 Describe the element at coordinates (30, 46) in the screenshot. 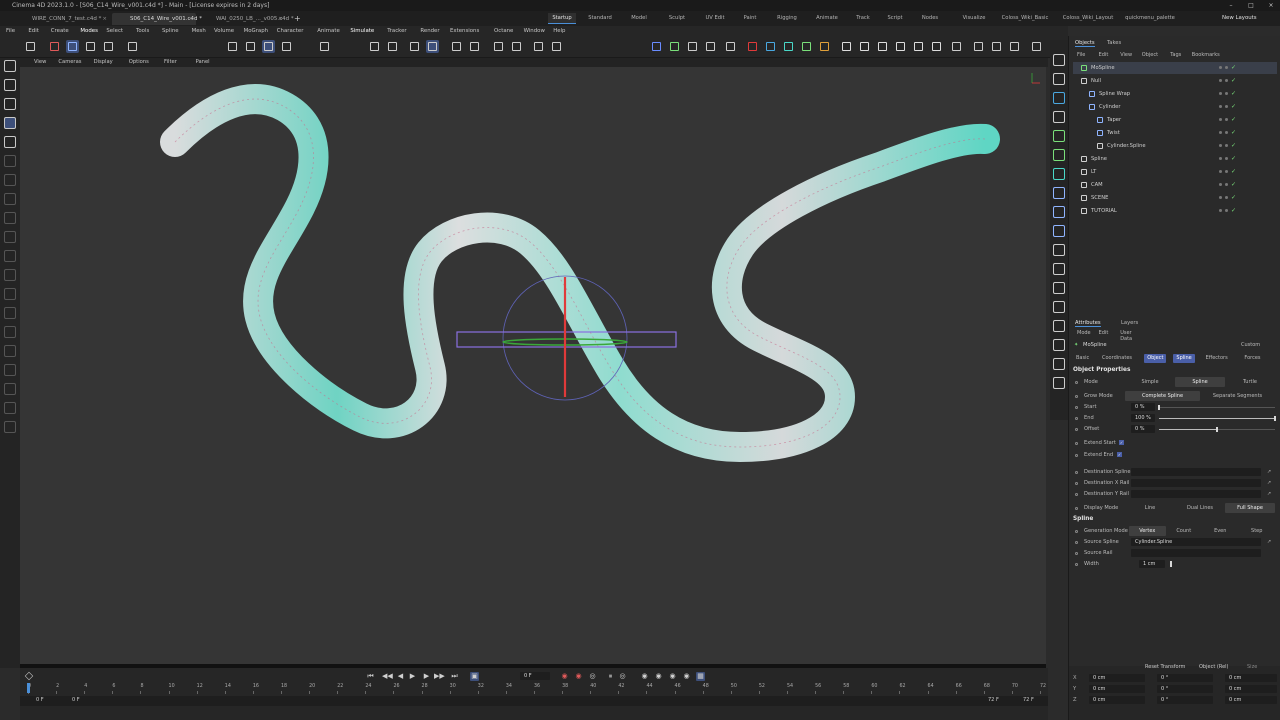

I see `undo-button` at that location.